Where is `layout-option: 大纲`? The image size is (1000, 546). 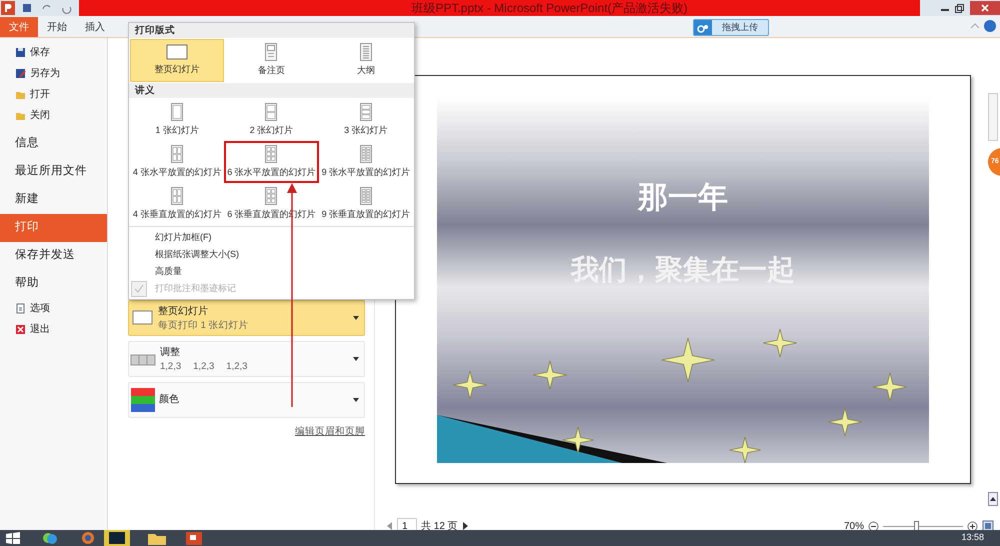
layout-option: 大纲 is located at coordinates (365, 60).